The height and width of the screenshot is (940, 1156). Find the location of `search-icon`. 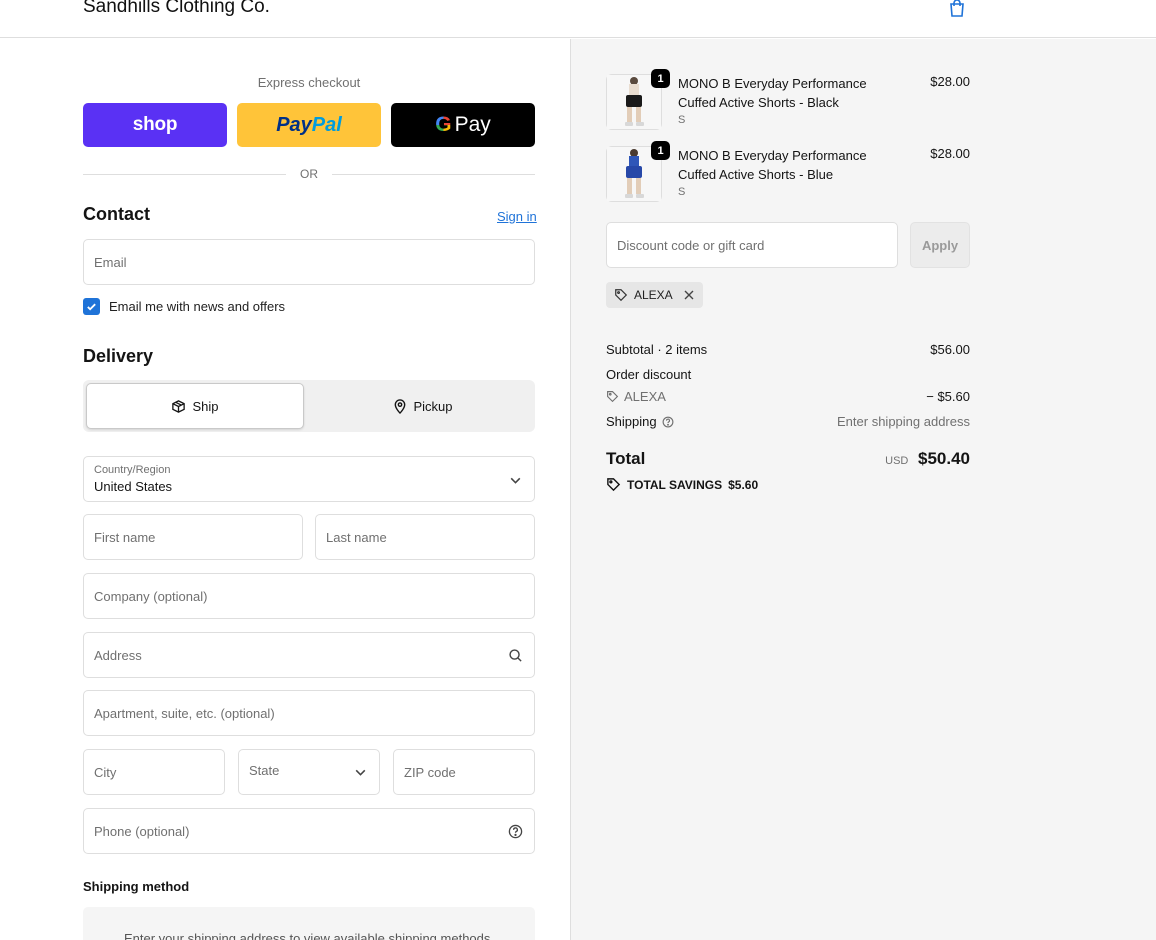

search-icon is located at coordinates (515, 655).